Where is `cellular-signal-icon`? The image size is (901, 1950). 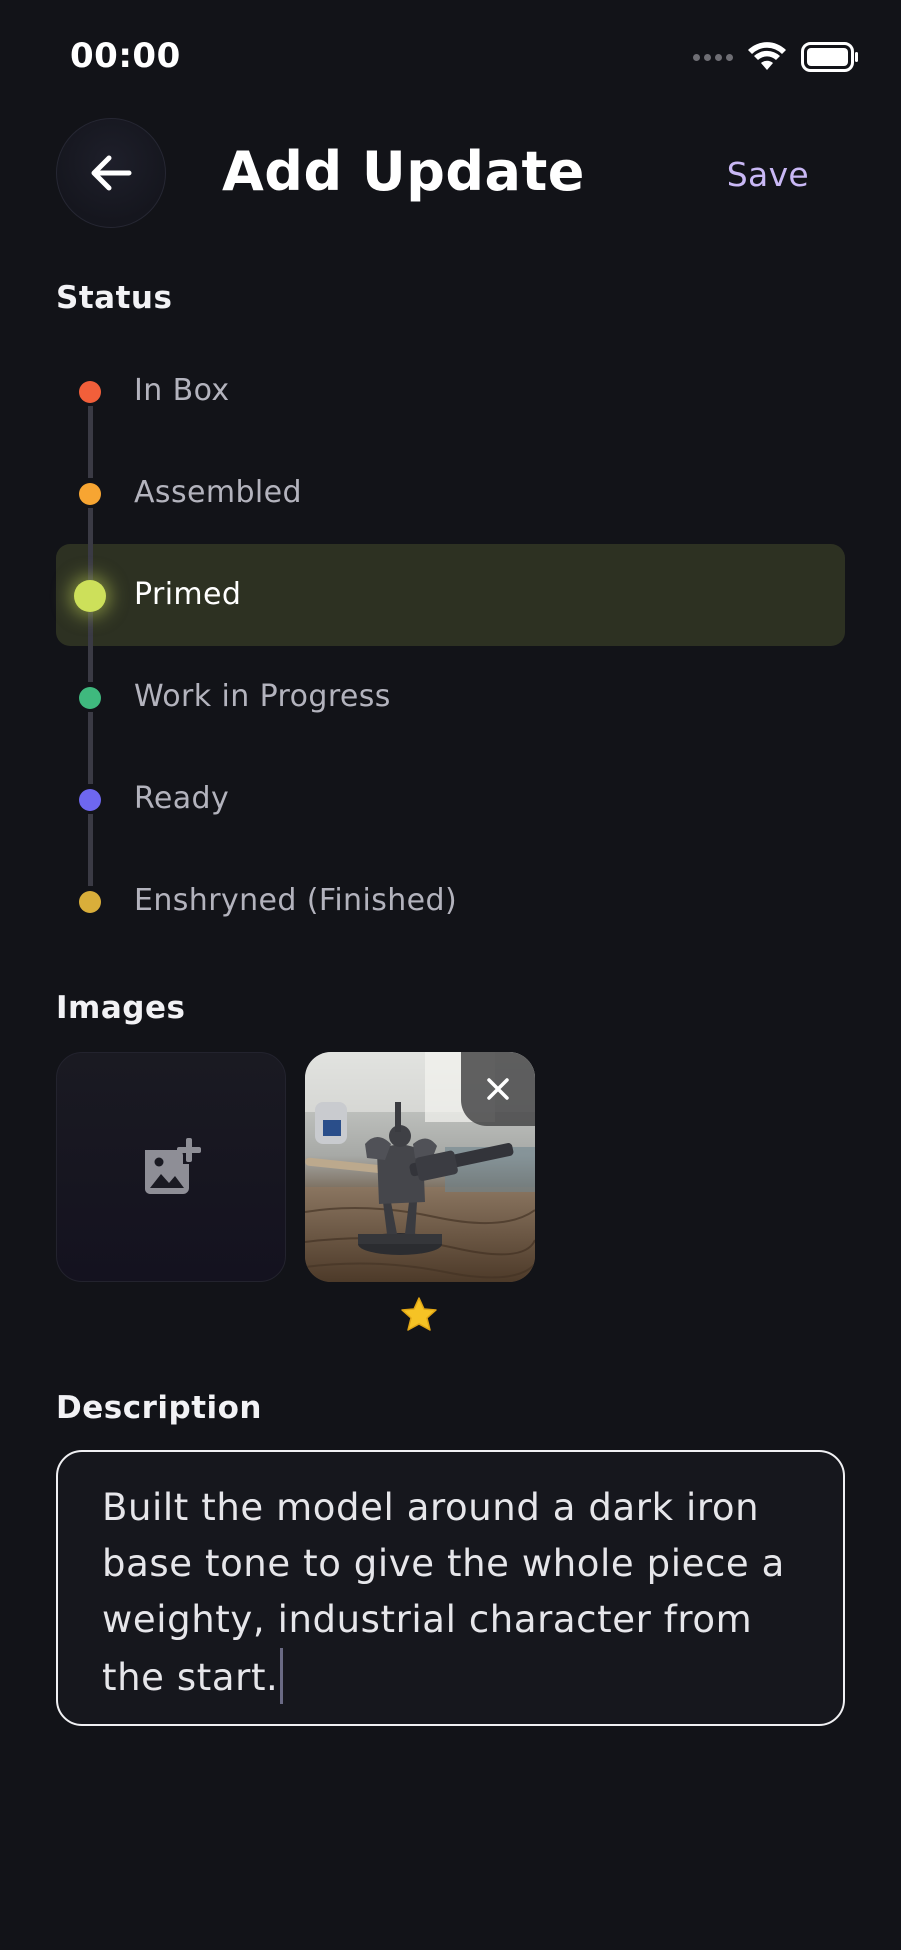 cellular-signal-icon is located at coordinates (713, 57).